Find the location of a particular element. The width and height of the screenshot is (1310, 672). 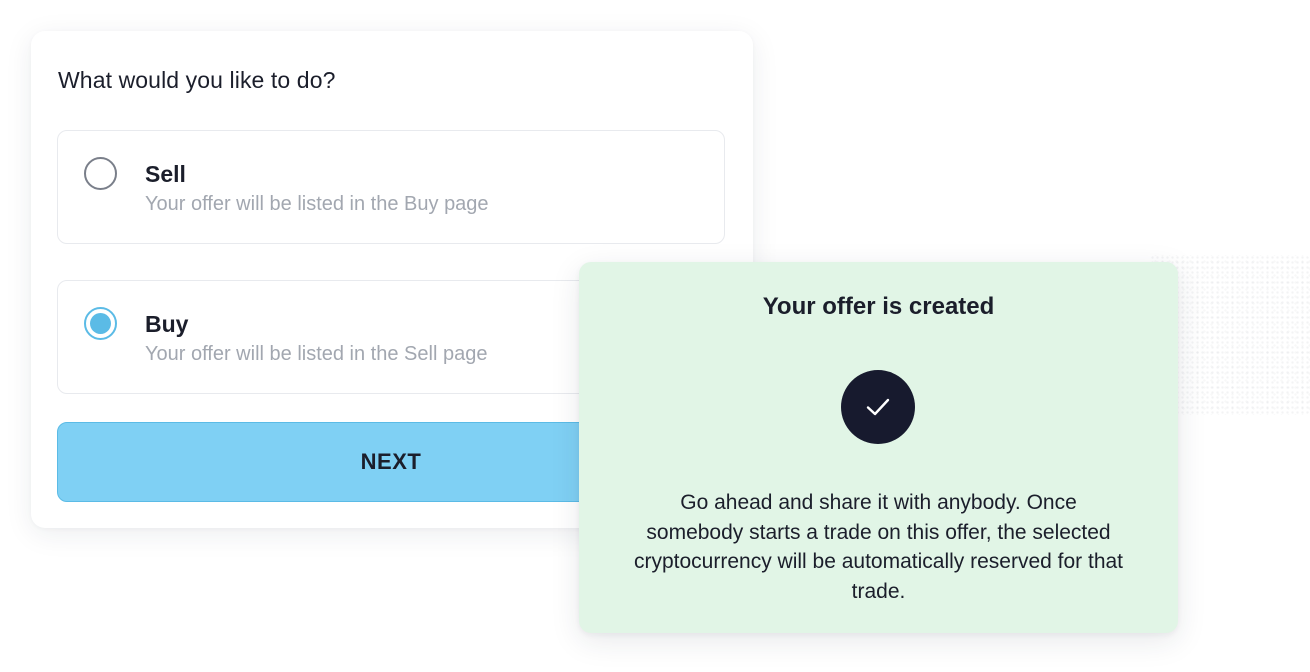

sell-radio-button is located at coordinates (100, 173).